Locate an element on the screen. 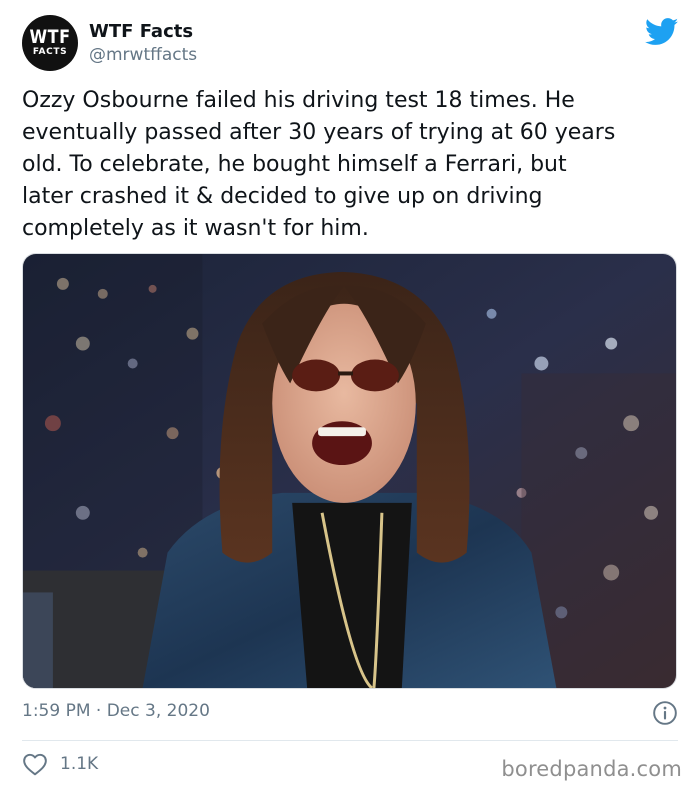 The height and width of the screenshot is (792, 700). info-icon is located at coordinates (665, 713).